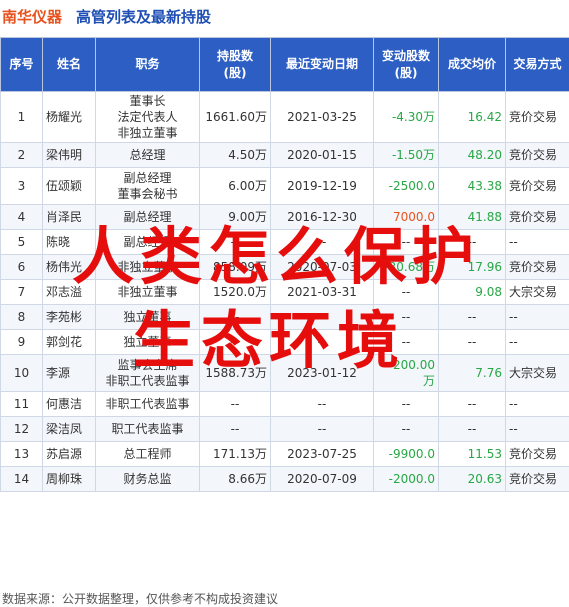 This screenshot has height=607, width=569. Describe the element at coordinates (406, 186) in the screenshot. I see `shares-change: -2500.0` at that location.